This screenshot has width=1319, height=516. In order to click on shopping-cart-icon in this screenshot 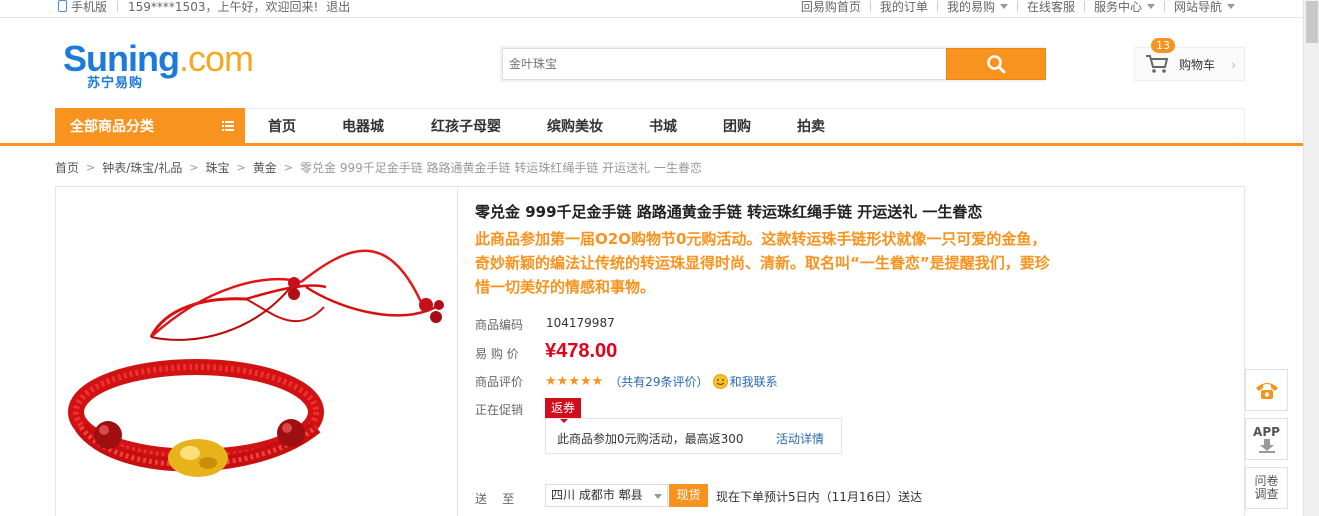, I will do `click(1157, 64)`.